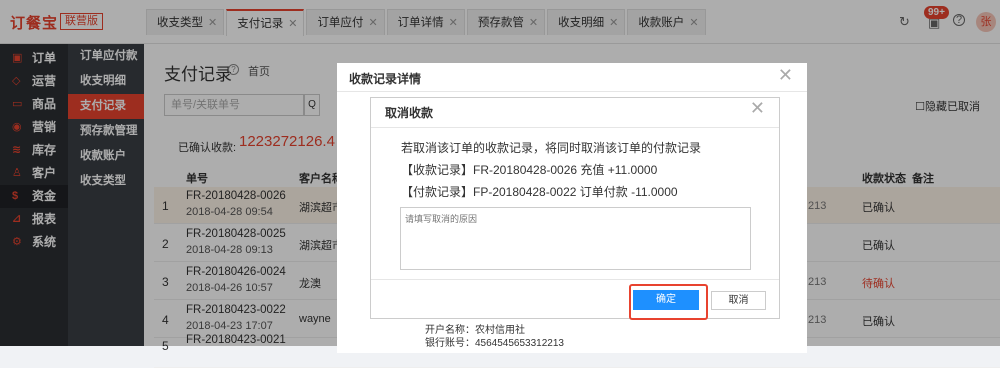 This screenshot has width=1000, height=368. I want to click on confirm-button: 确定, so click(666, 300).